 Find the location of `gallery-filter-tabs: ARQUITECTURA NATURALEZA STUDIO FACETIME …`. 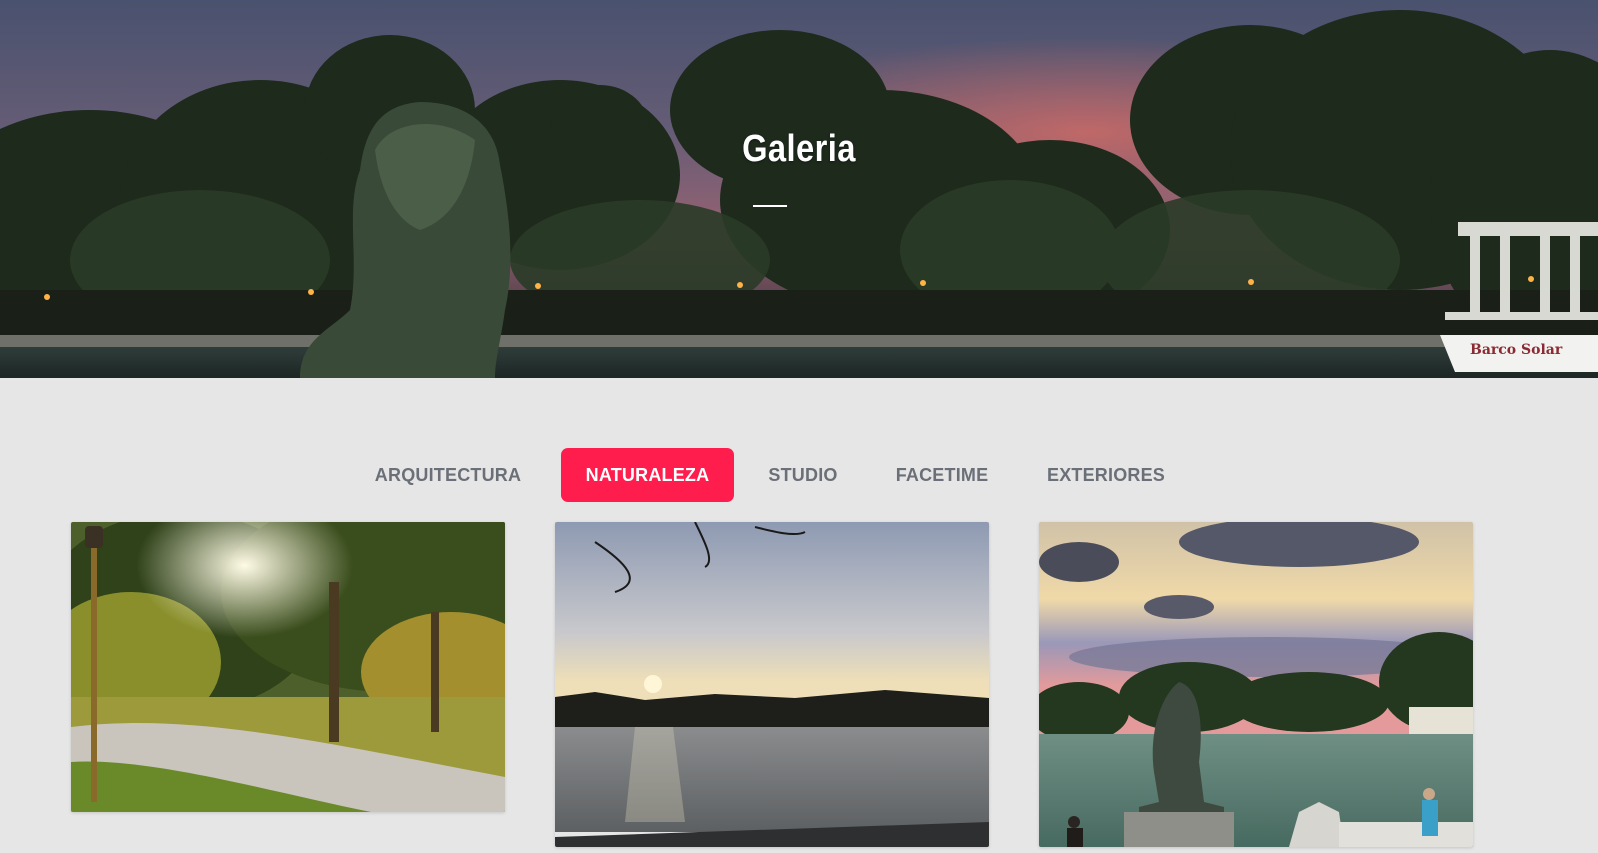

gallery-filter-tabs: ARQUITECTURA NATURALEZA STUDIO FACETIME … is located at coordinates (799, 475).